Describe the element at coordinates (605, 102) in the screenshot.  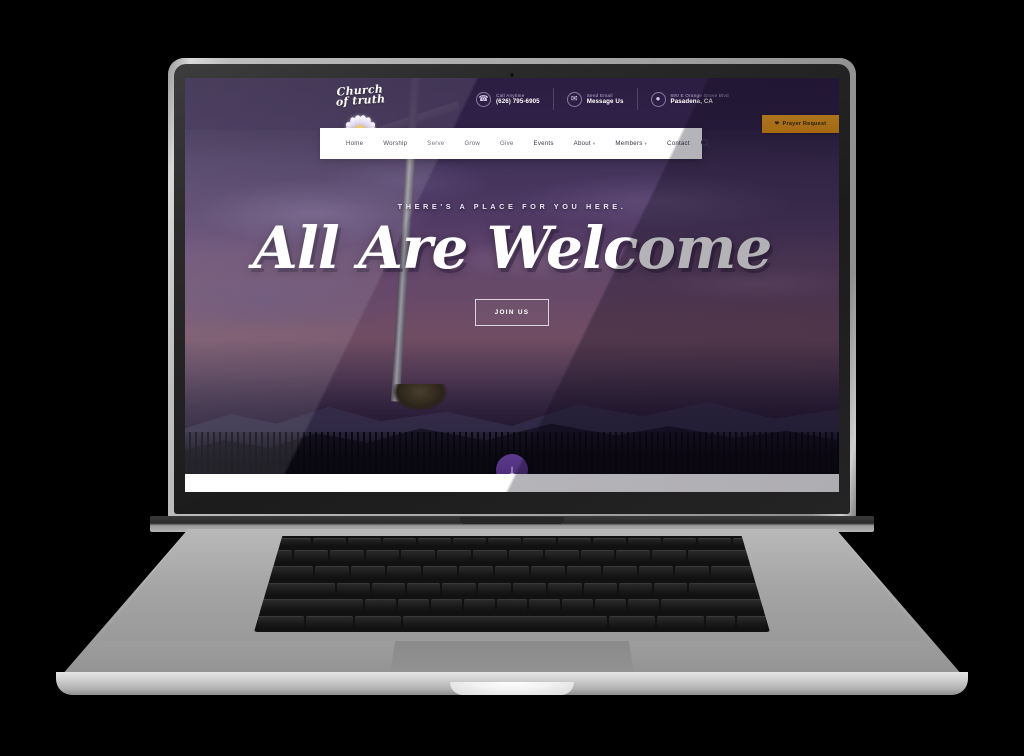
I see `contact-email-value: Message Us` at that location.